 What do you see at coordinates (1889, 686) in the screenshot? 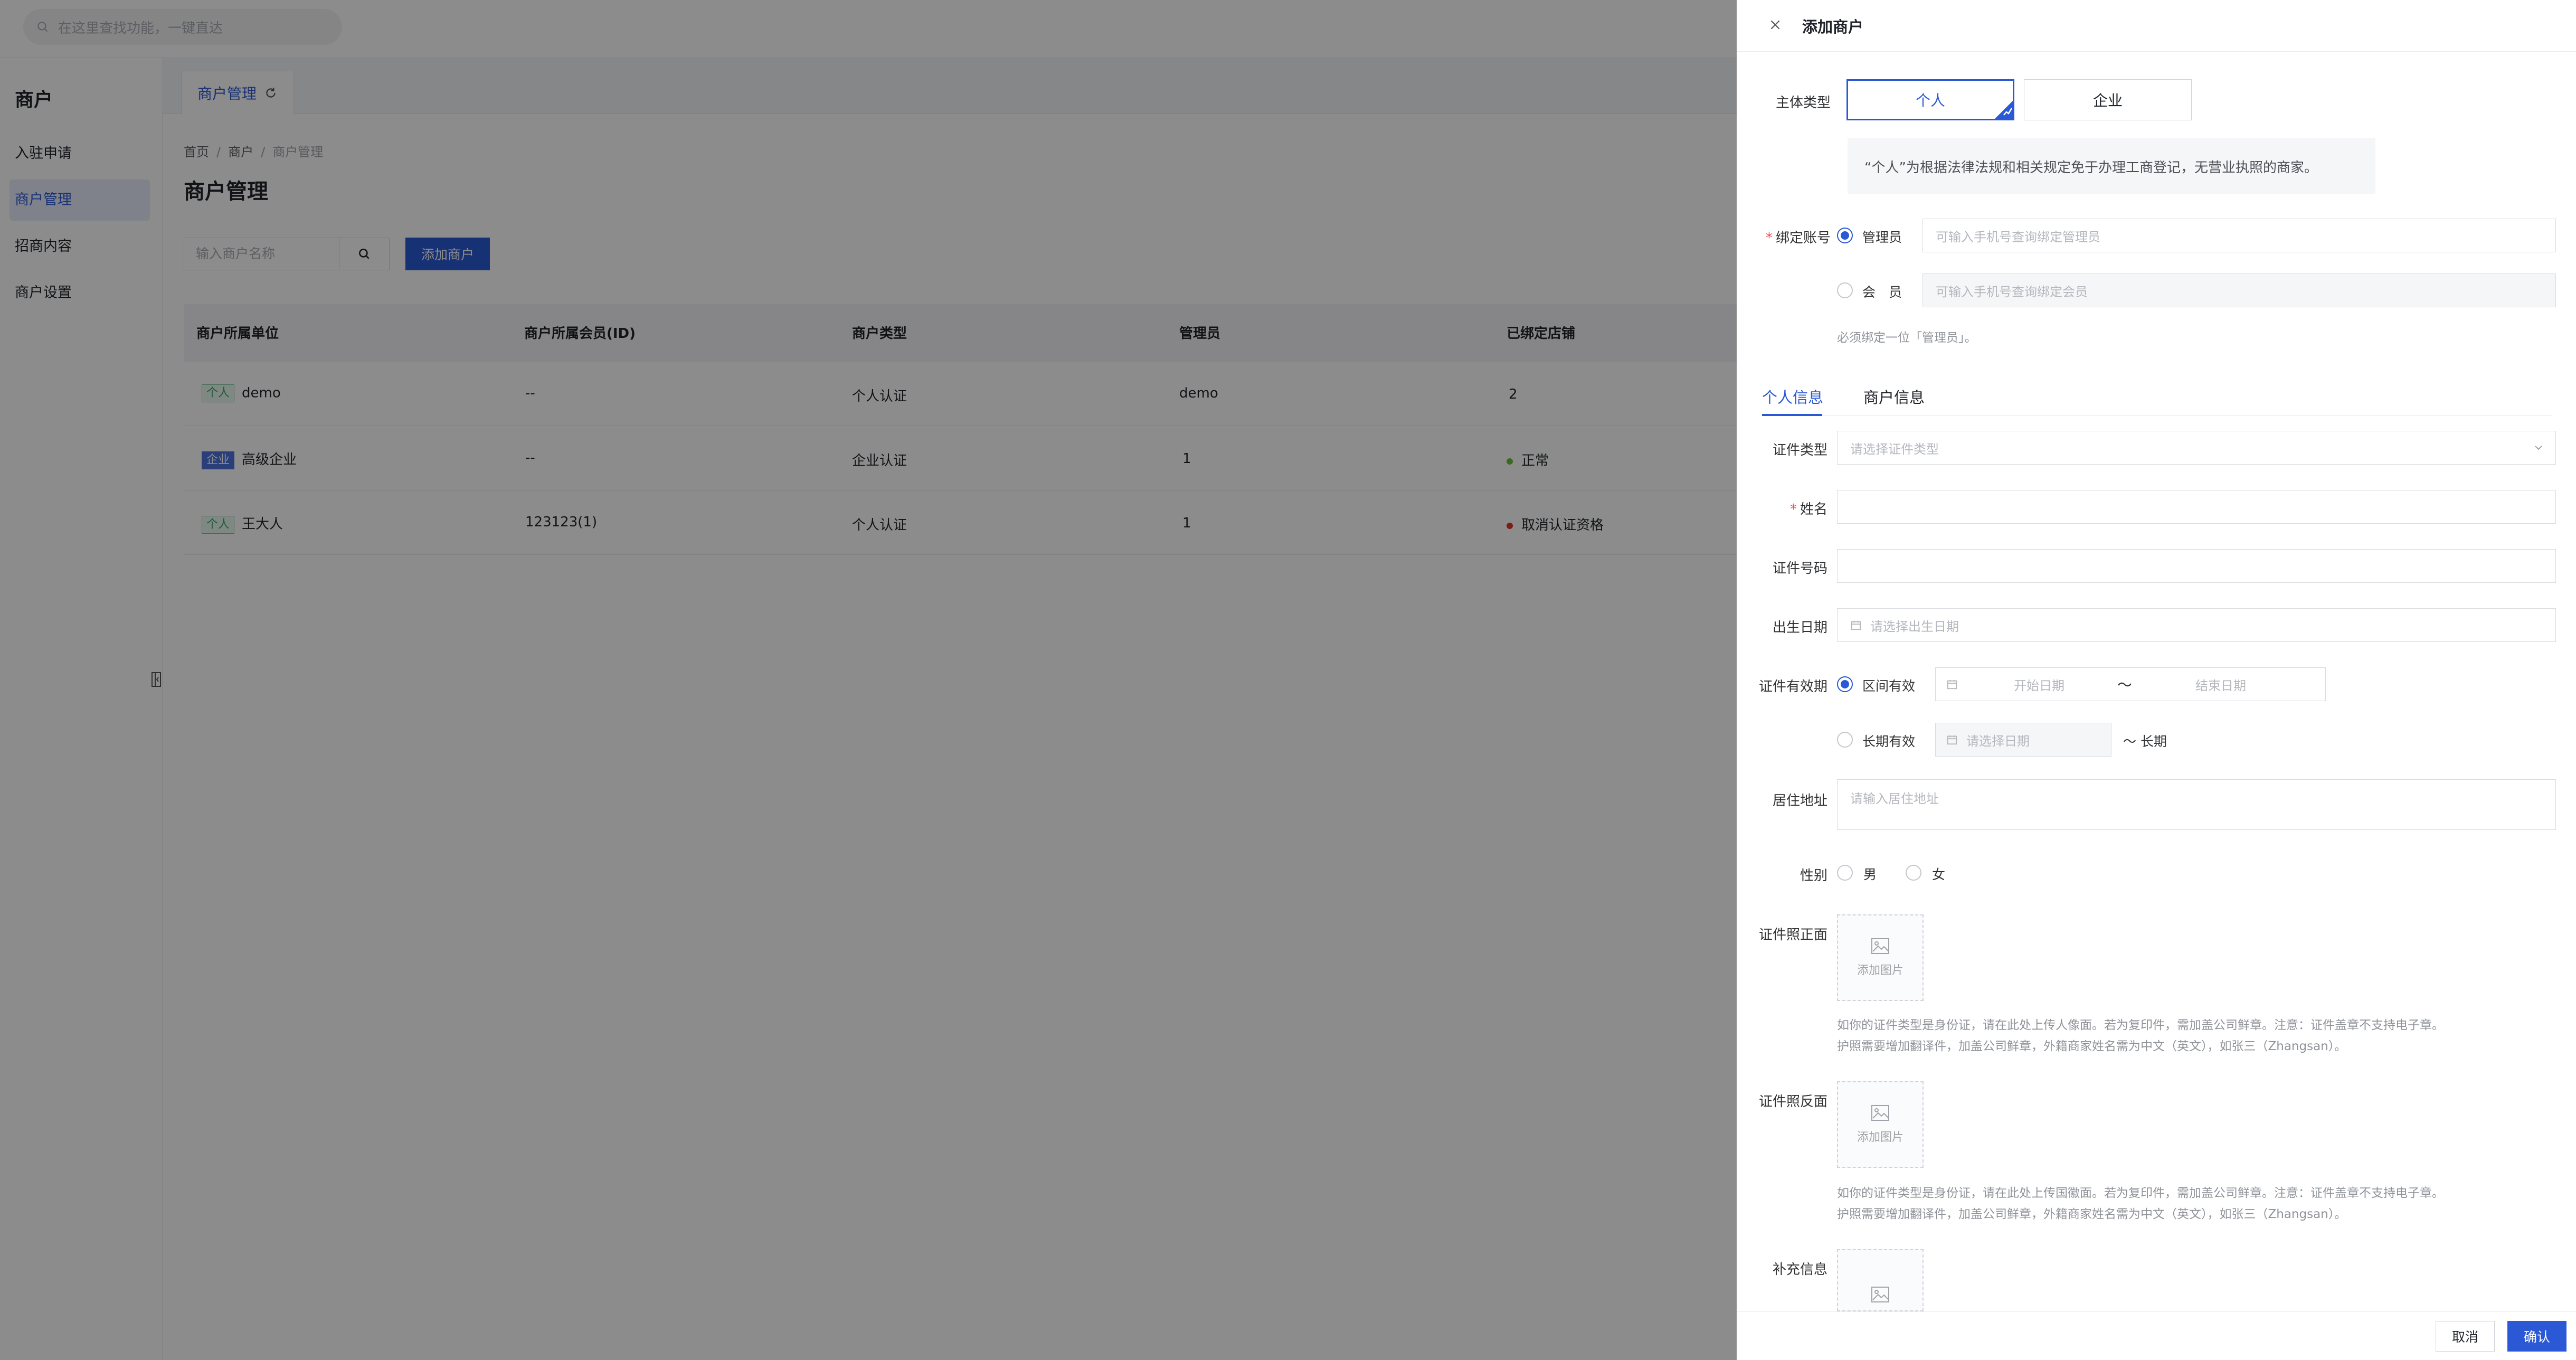
I see `radio-validity-range-label: 区间有效` at bounding box center [1889, 686].